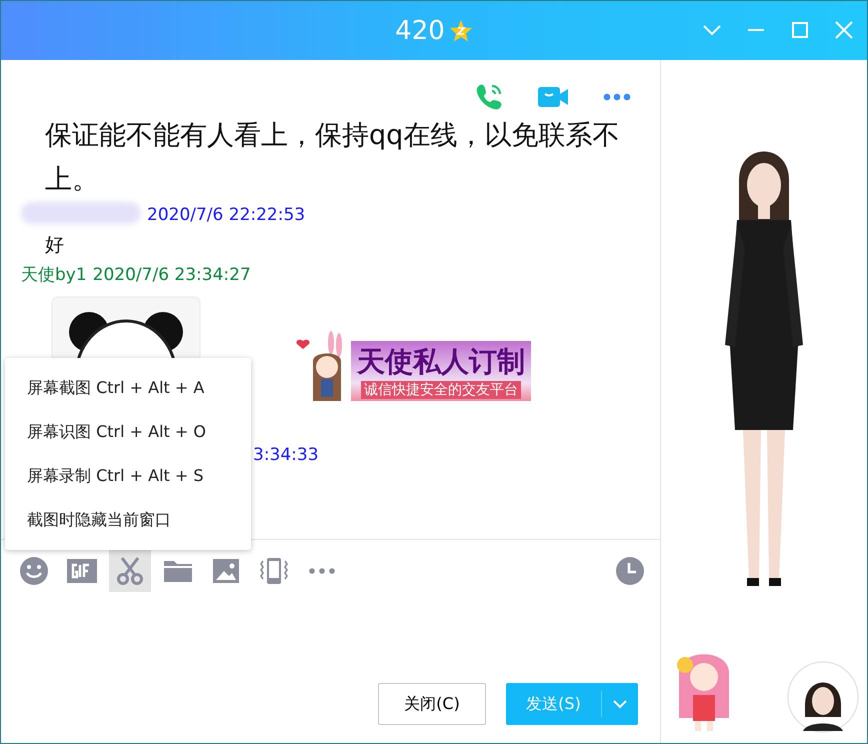 The height and width of the screenshot is (744, 868). Describe the element at coordinates (226, 215) in the screenshot. I see `message-time: 2020/7/6 22:22:53` at that location.